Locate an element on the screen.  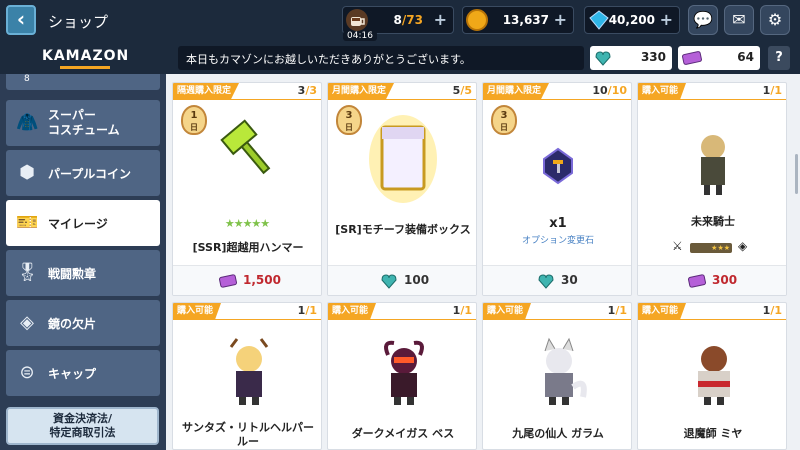
rarity-stars: ★★★★★ is located at coordinates (247, 223).